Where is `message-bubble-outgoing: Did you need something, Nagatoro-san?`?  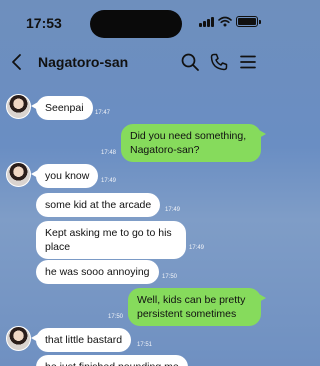
message-bubble-outgoing: Did you need something, Nagatoro-san? is located at coordinates (193, 143).